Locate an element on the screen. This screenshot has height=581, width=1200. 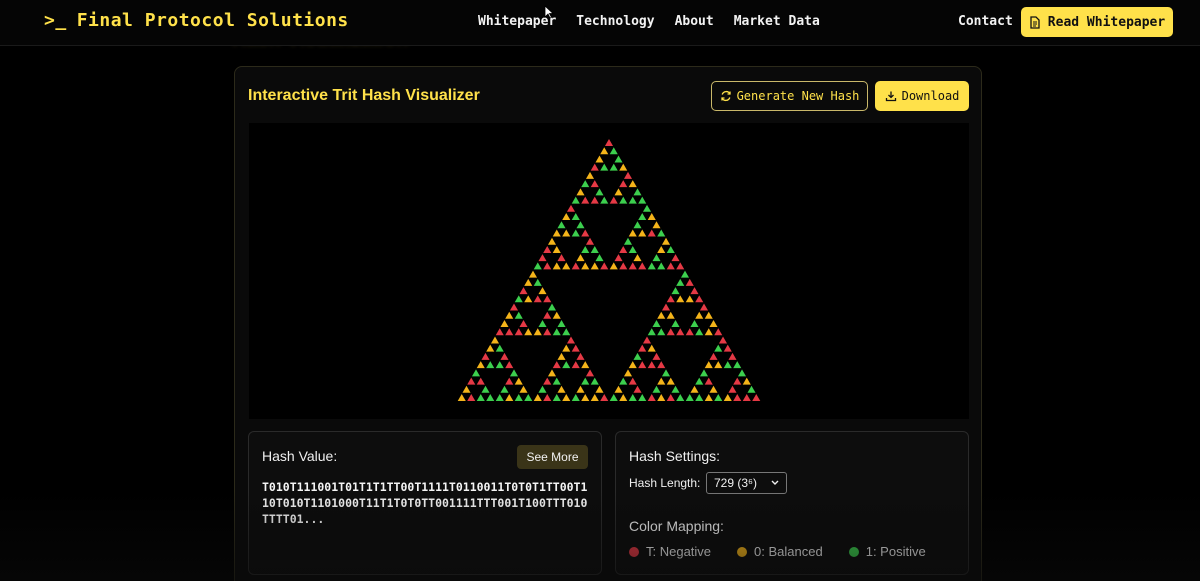
nav-link-market-data: Market Data is located at coordinates (777, 21).